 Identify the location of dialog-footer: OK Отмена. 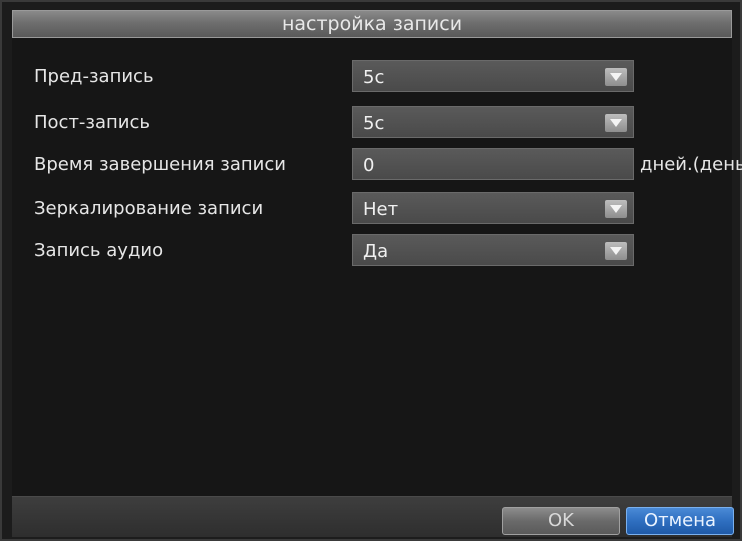
(373, 516).